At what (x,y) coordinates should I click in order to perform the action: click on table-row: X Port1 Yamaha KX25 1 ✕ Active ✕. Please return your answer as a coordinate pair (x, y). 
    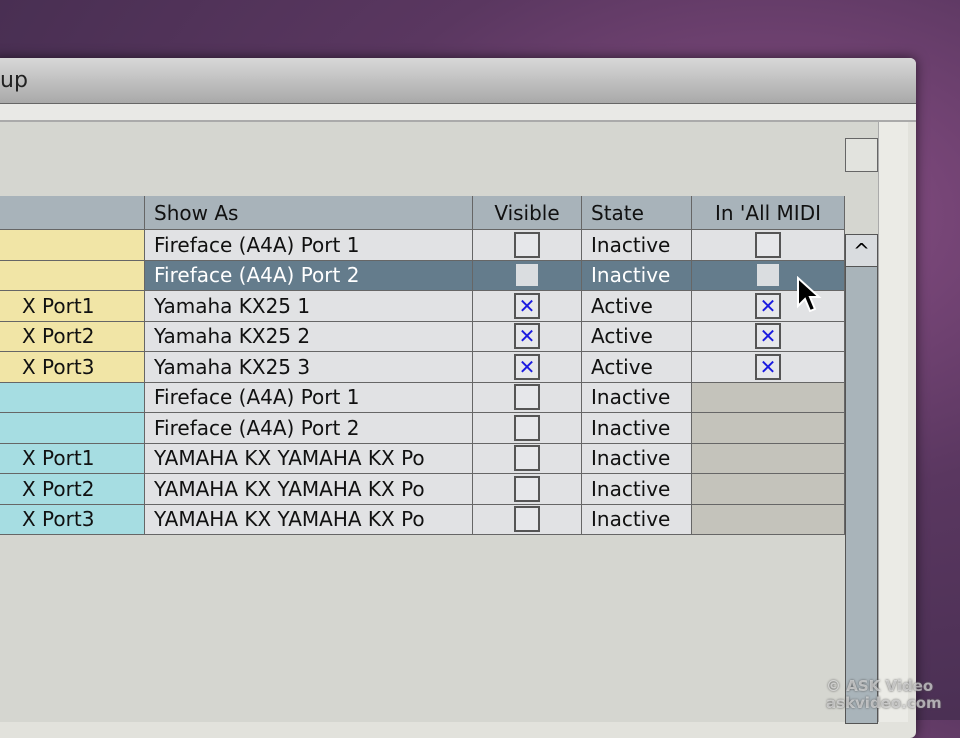
    Looking at the image, I should click on (422, 306).